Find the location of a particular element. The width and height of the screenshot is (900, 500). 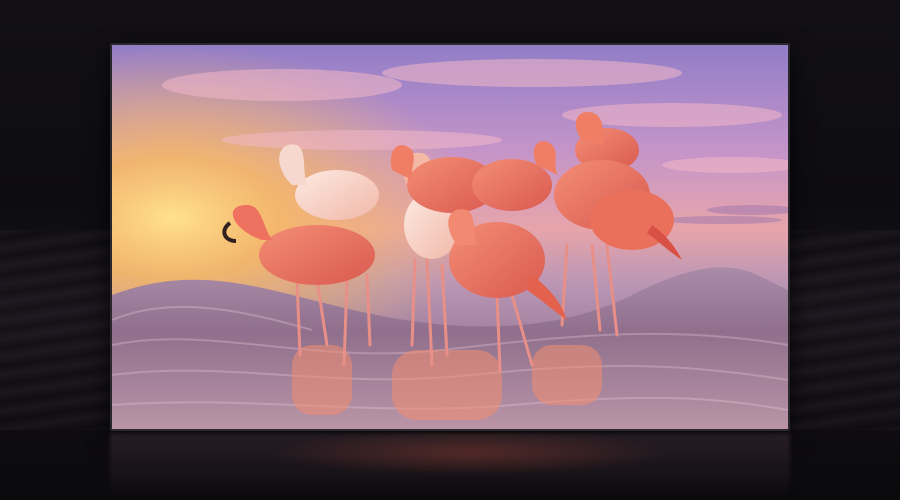

screen-reflection is located at coordinates (450, 466).